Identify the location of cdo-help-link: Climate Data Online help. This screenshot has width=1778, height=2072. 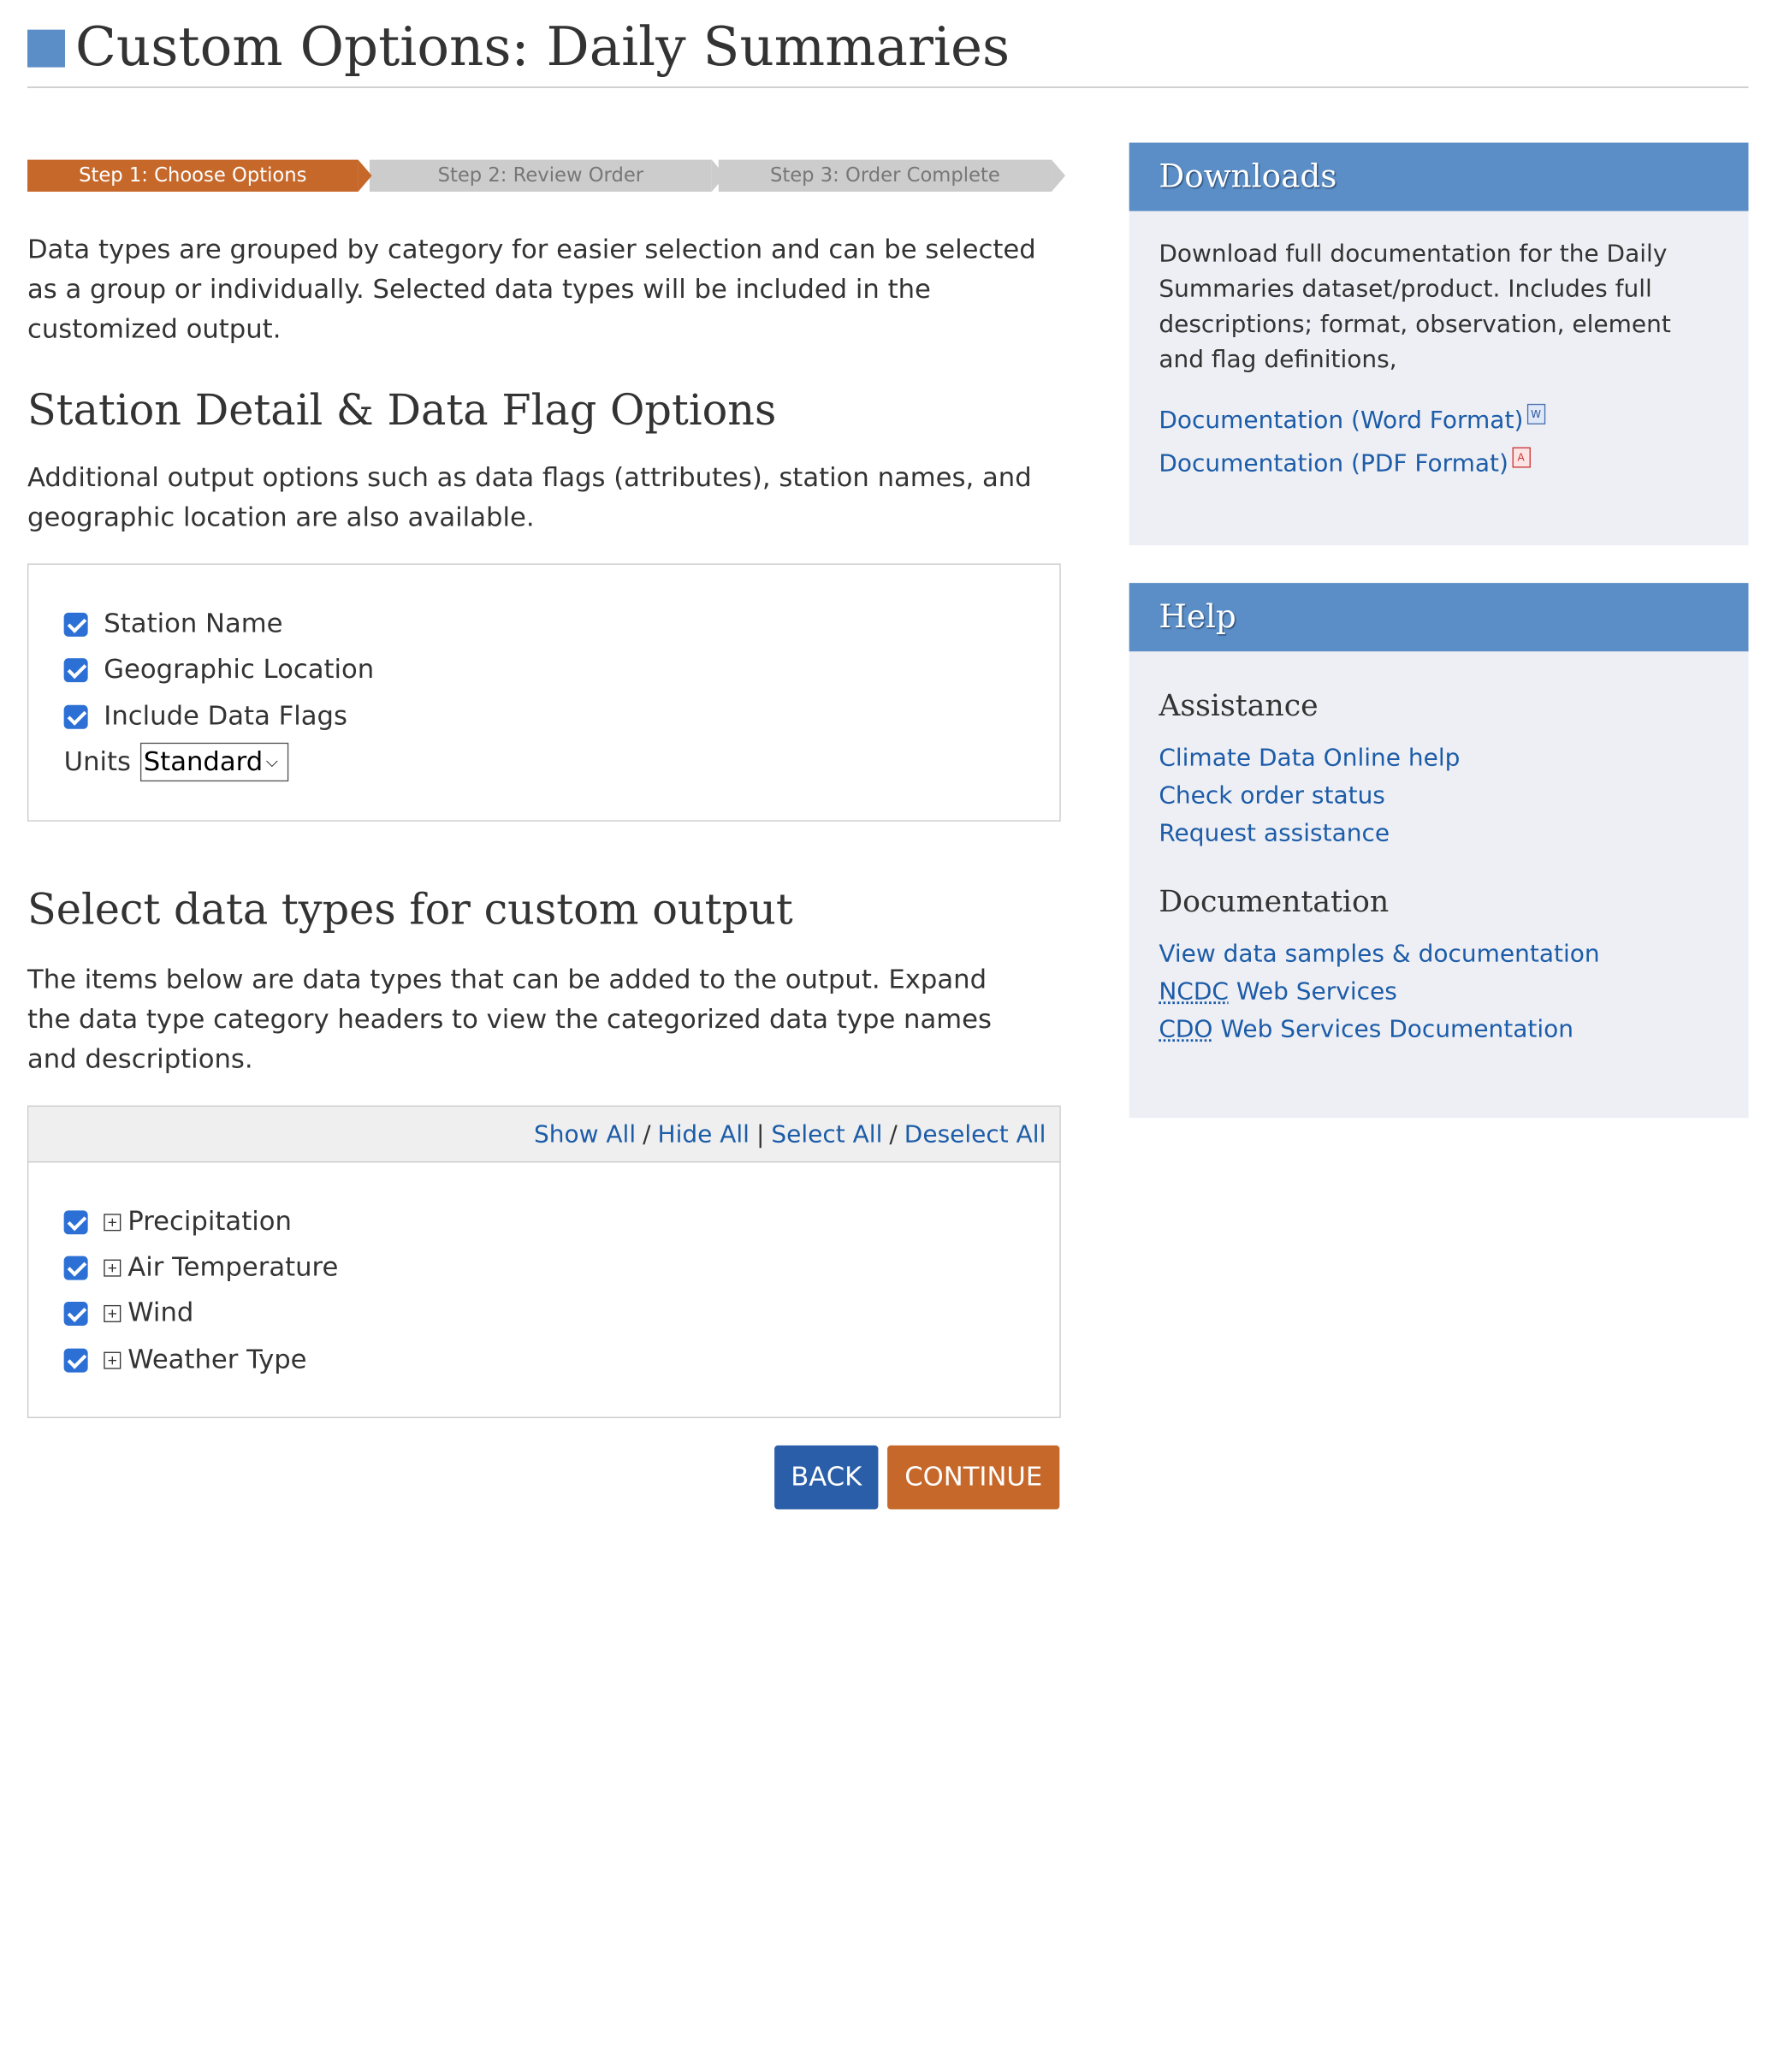
(1439, 758).